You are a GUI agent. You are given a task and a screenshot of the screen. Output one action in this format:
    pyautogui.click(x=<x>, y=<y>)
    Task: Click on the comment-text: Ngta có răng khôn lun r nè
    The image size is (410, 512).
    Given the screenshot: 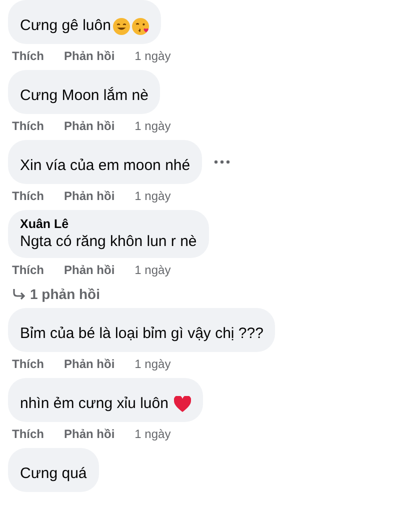 What is the action you would take?
    pyautogui.click(x=108, y=242)
    